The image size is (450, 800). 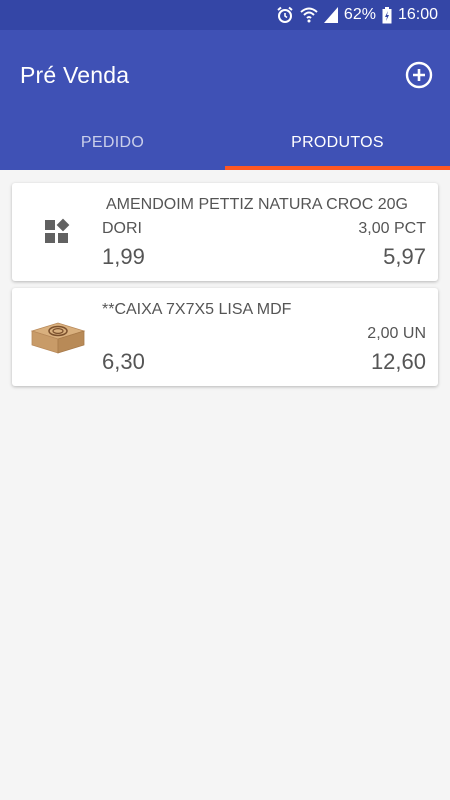 What do you see at coordinates (225, 15) in the screenshot?
I see `status-bar: 62% 16:00` at bounding box center [225, 15].